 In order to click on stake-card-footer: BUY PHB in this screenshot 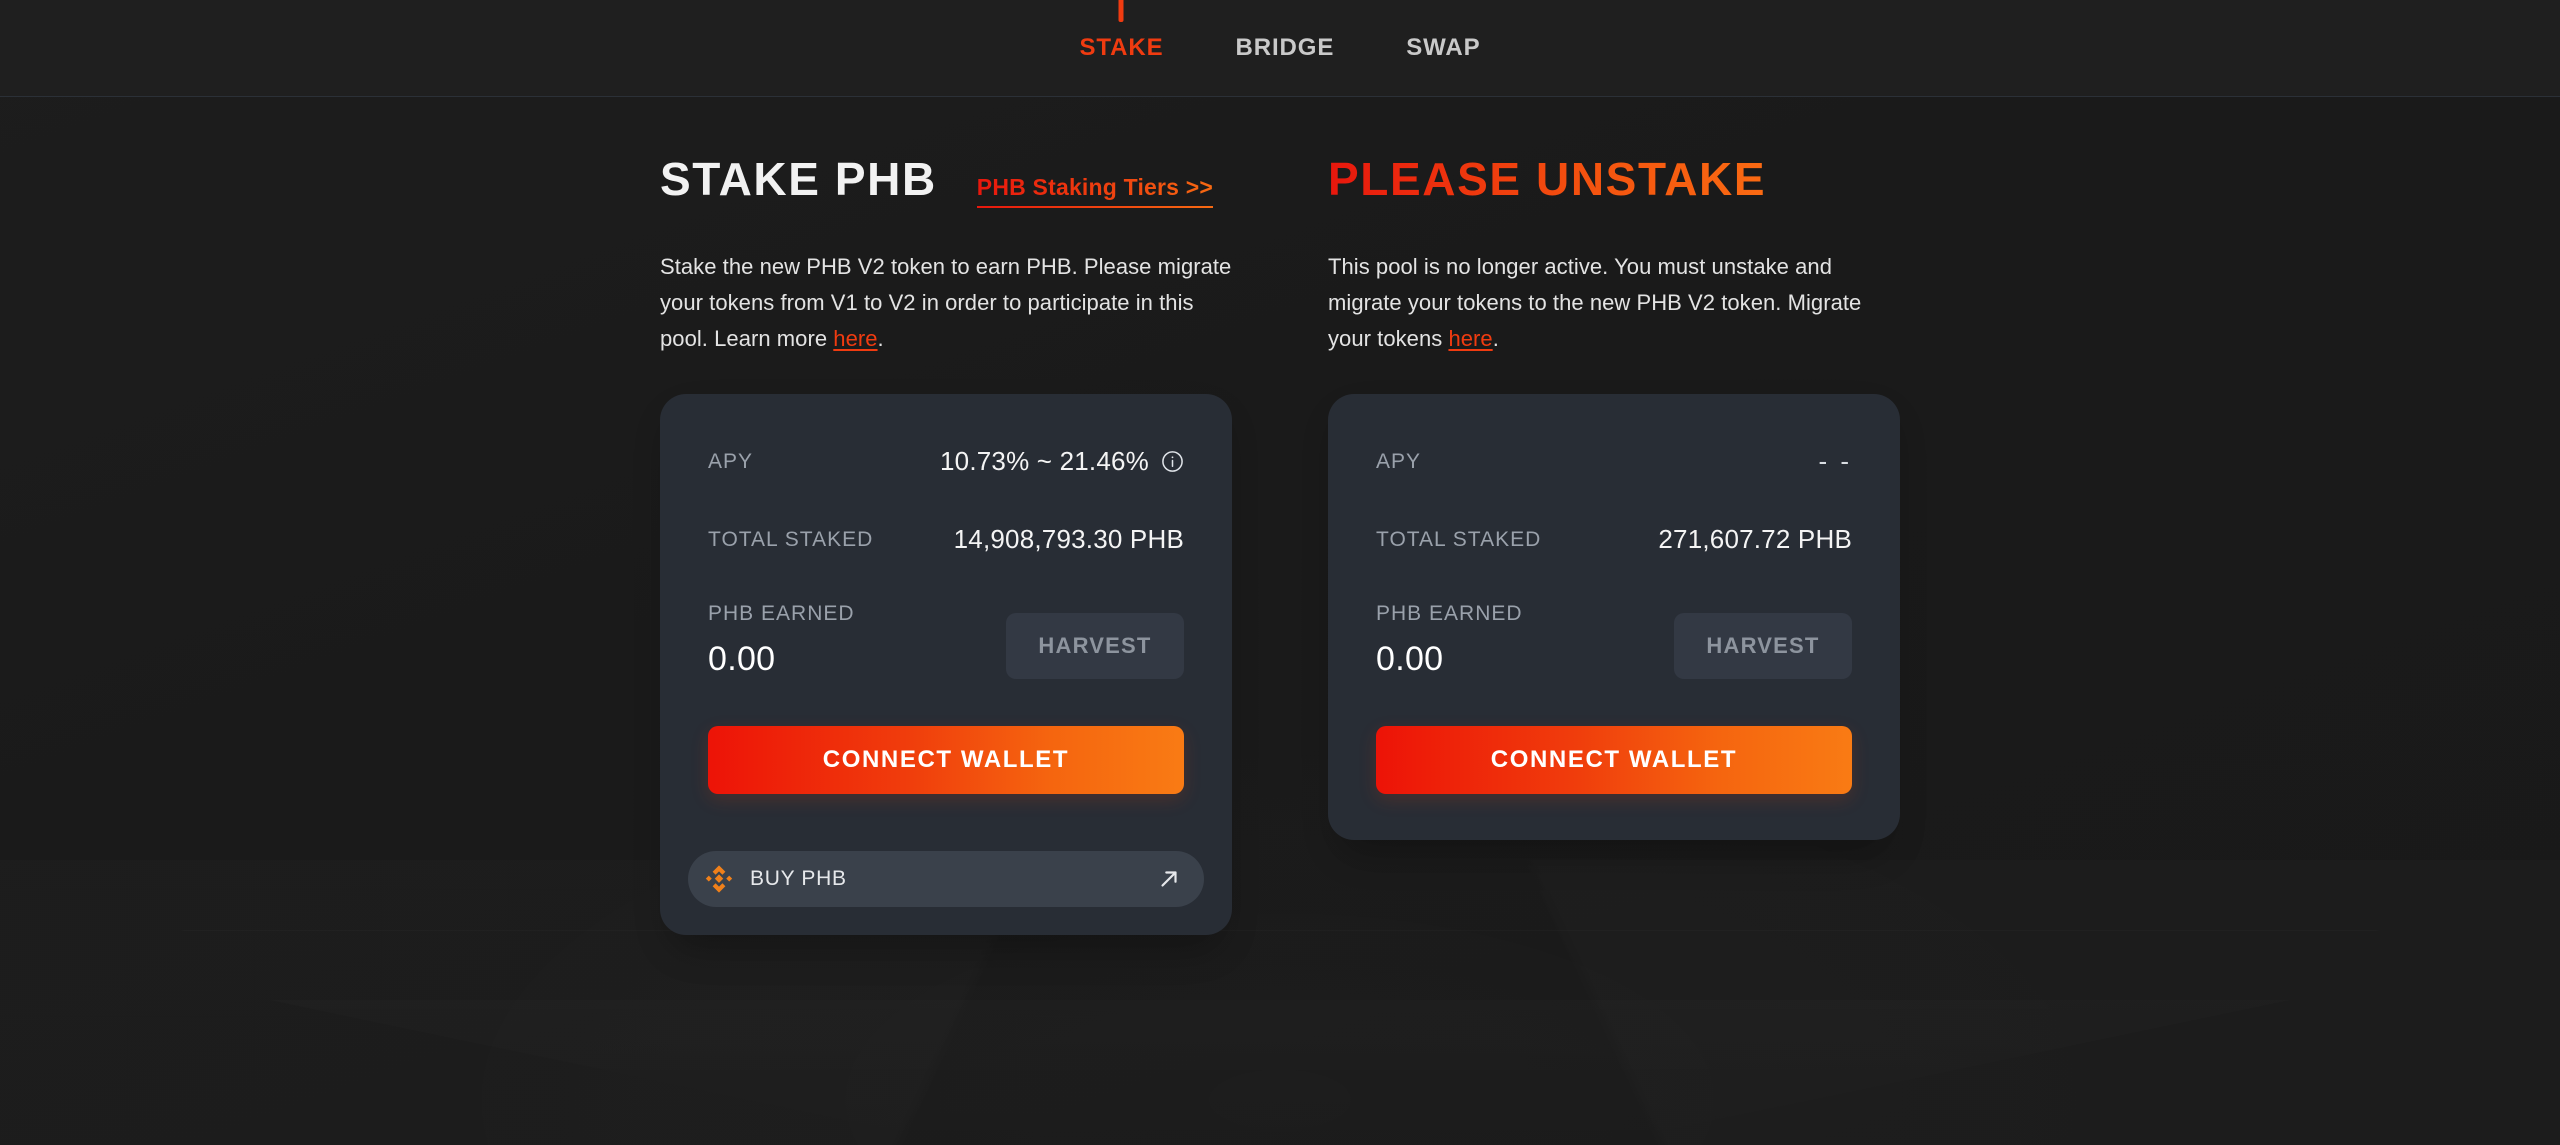, I will do `click(946, 887)`.